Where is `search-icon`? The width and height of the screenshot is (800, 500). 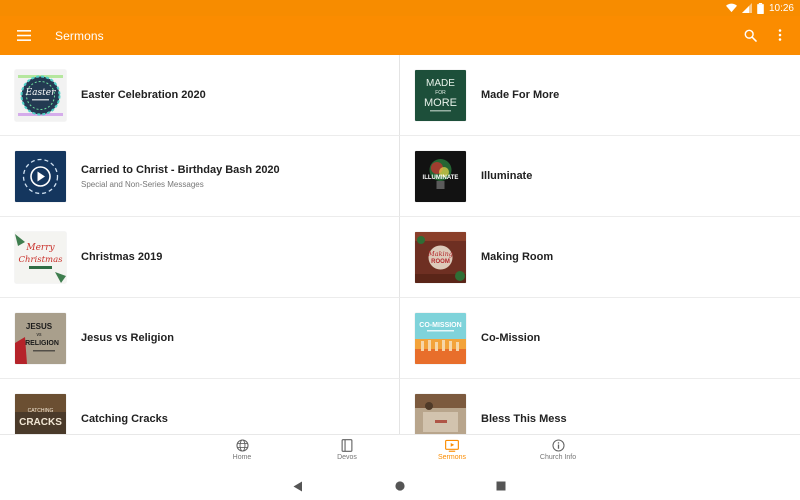
search-icon is located at coordinates (750, 35).